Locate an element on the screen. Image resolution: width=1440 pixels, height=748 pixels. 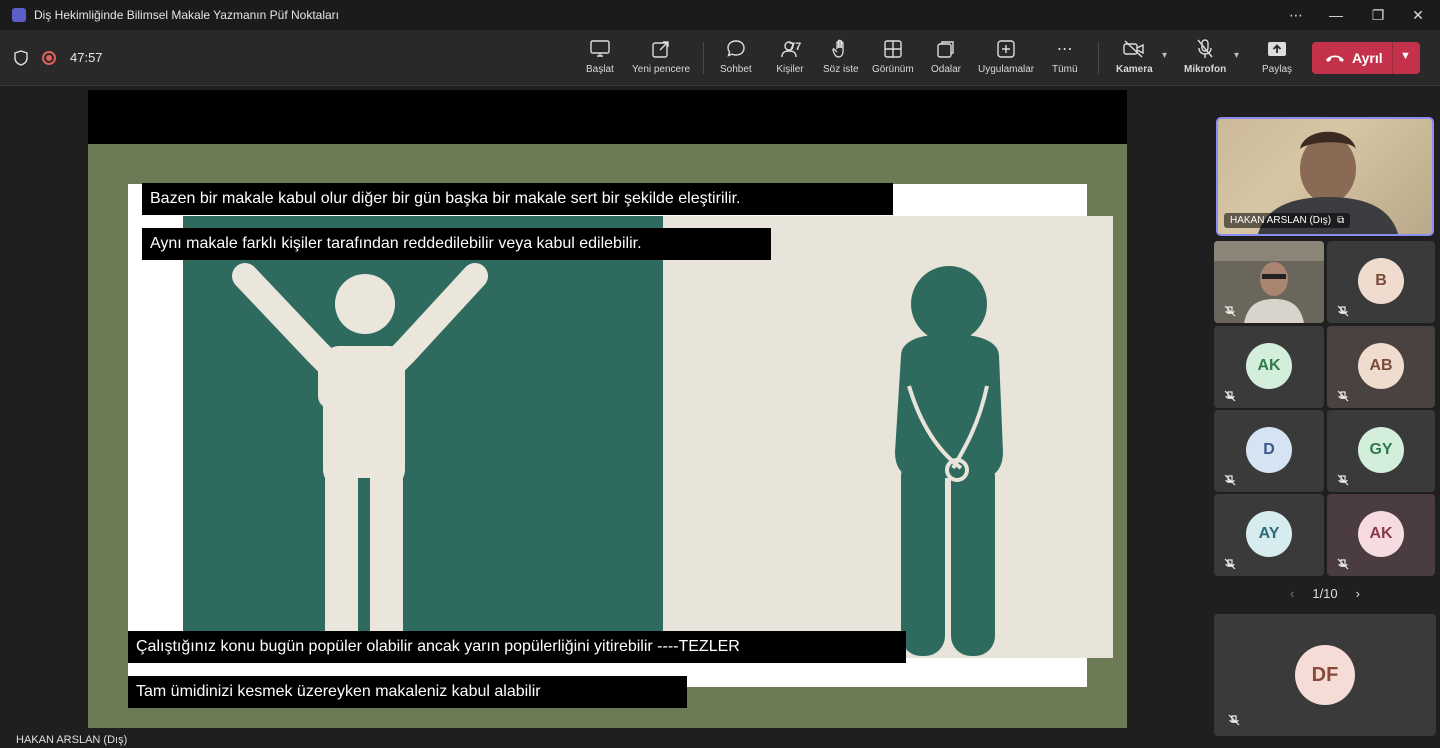
main-speaker-name-chip: HAKAN ARSLAN (Dış) ⧉ is located at coordinates (1287, 220).